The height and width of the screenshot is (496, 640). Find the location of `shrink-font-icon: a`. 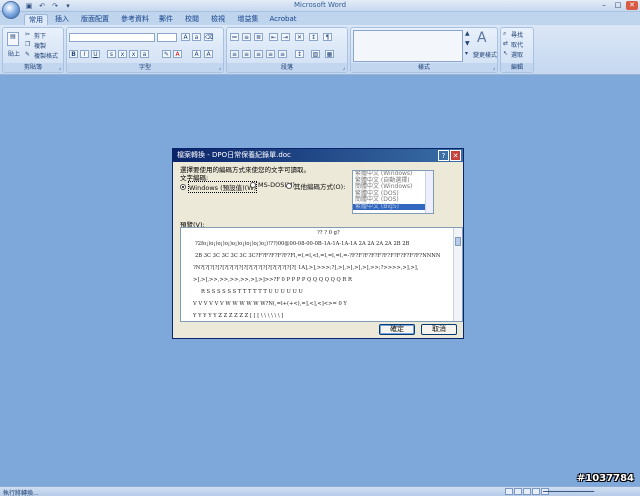

shrink-font-icon: a is located at coordinates (196, 37).